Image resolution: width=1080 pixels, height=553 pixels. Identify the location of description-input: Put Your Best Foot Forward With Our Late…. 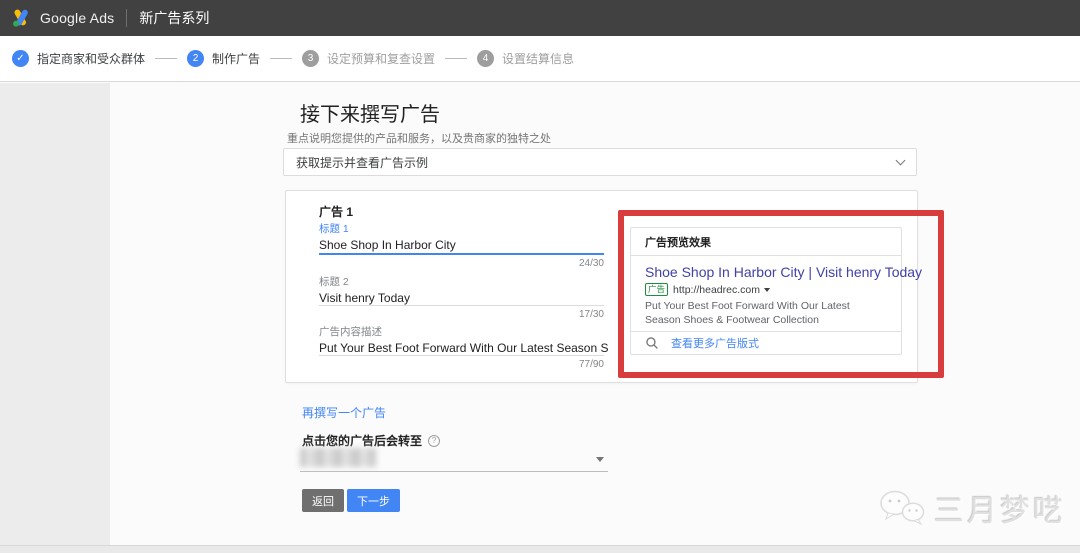
(464, 348).